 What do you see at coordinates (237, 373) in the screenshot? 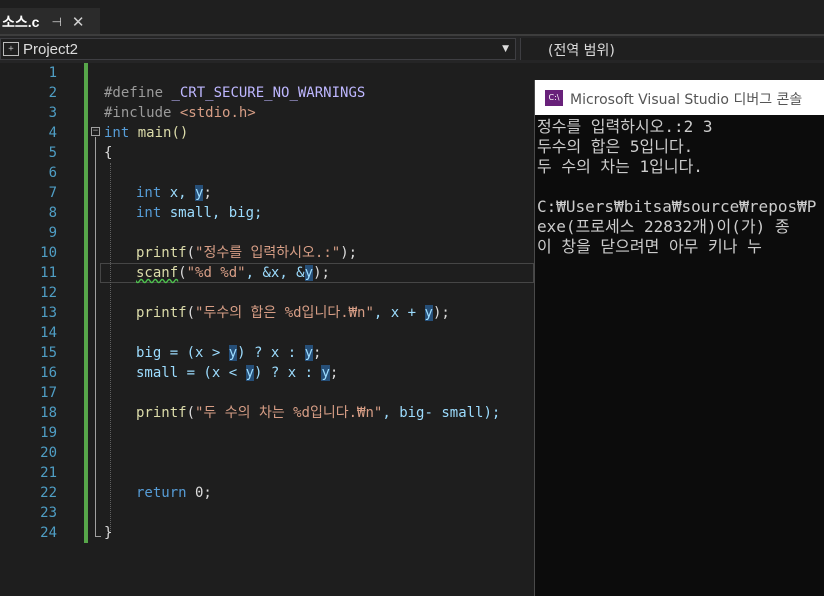
I see `code-line-16: small = (x < y) ? x : y;` at bounding box center [237, 373].